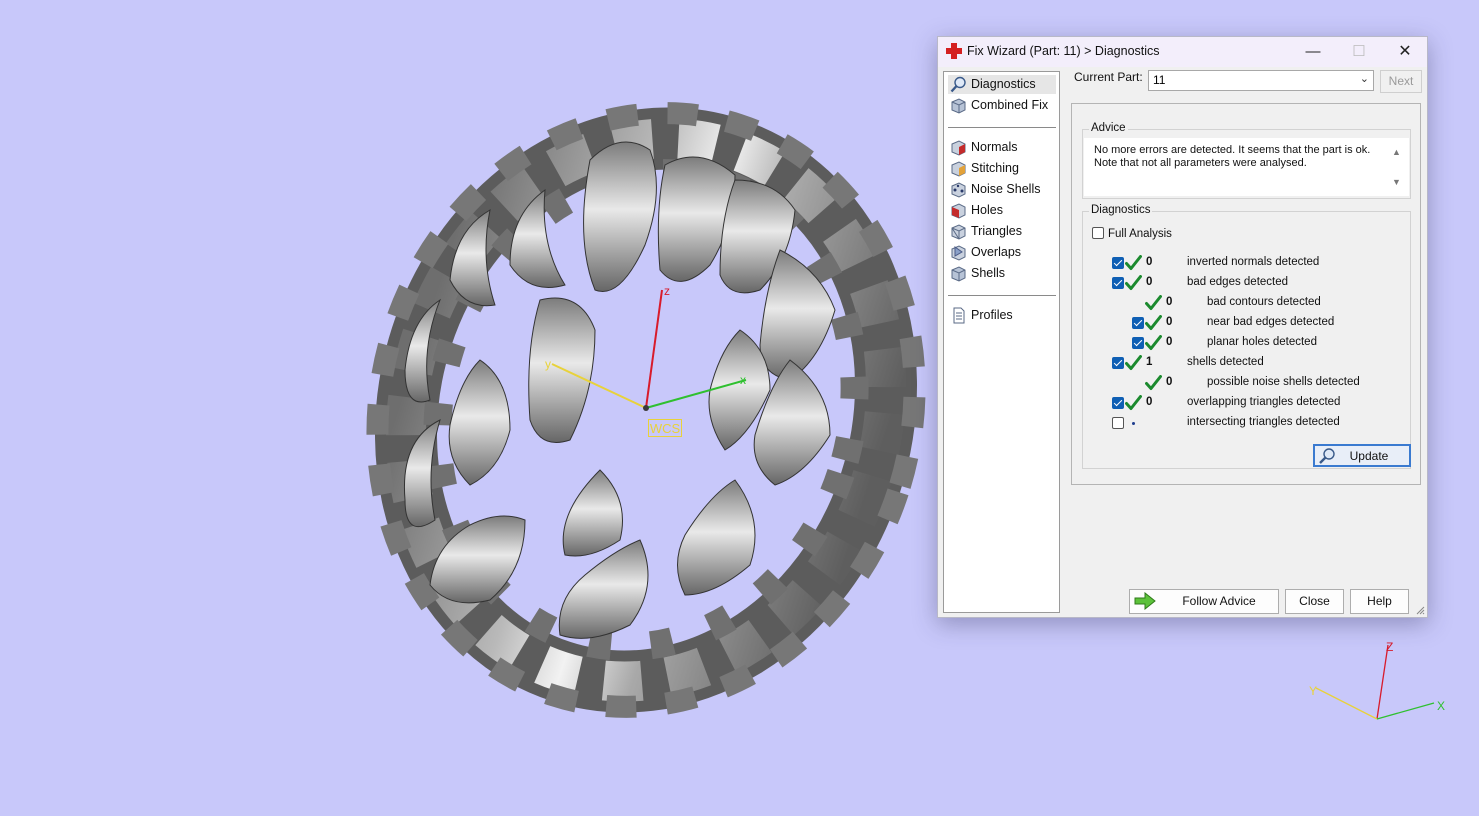 The width and height of the screenshot is (1479, 816). I want to click on diagnostic-label: planar holes detected, so click(1262, 342).